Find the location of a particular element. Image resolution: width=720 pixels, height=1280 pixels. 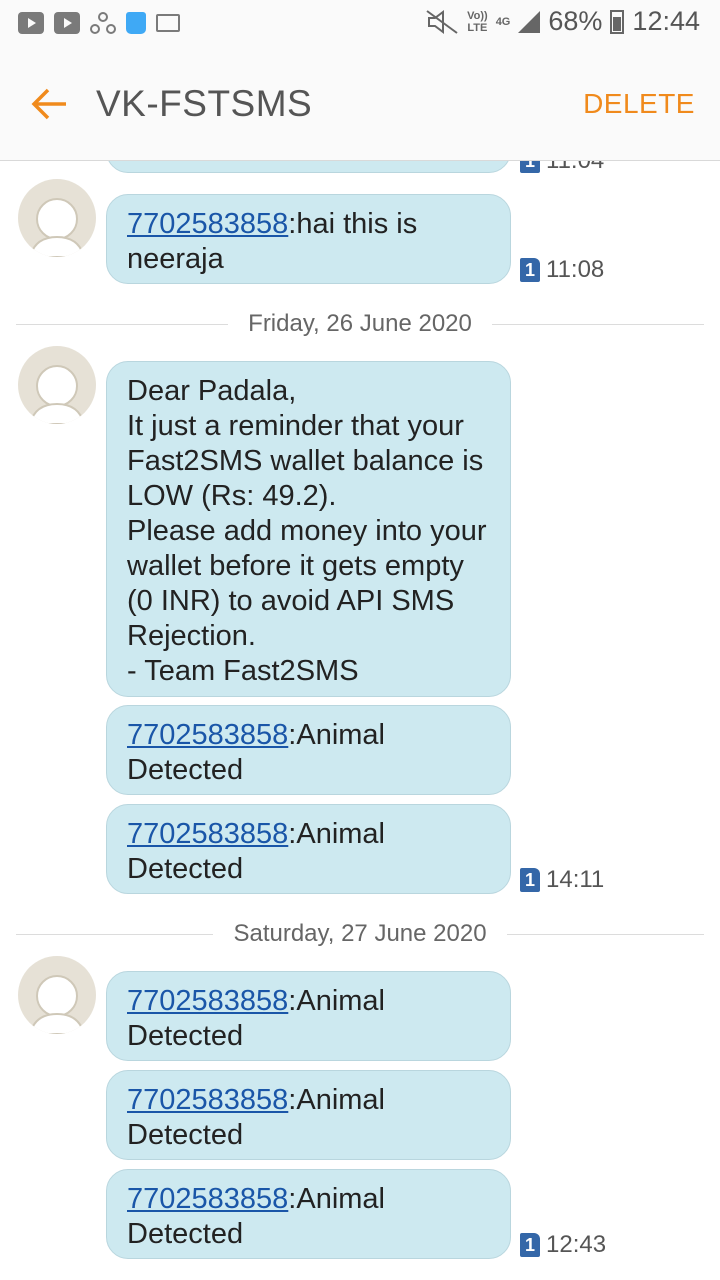

mute-icon is located at coordinates (442, 21).